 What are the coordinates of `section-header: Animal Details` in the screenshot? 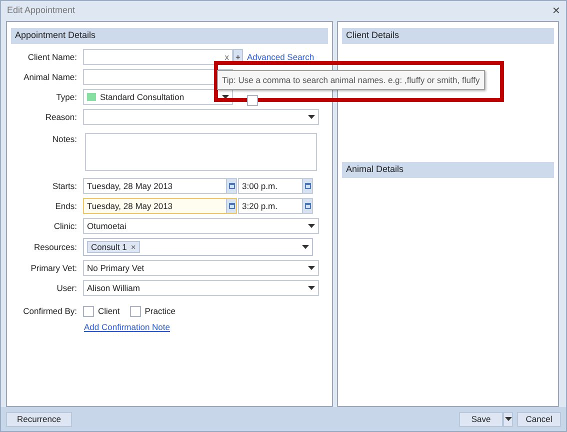 It's located at (448, 170).